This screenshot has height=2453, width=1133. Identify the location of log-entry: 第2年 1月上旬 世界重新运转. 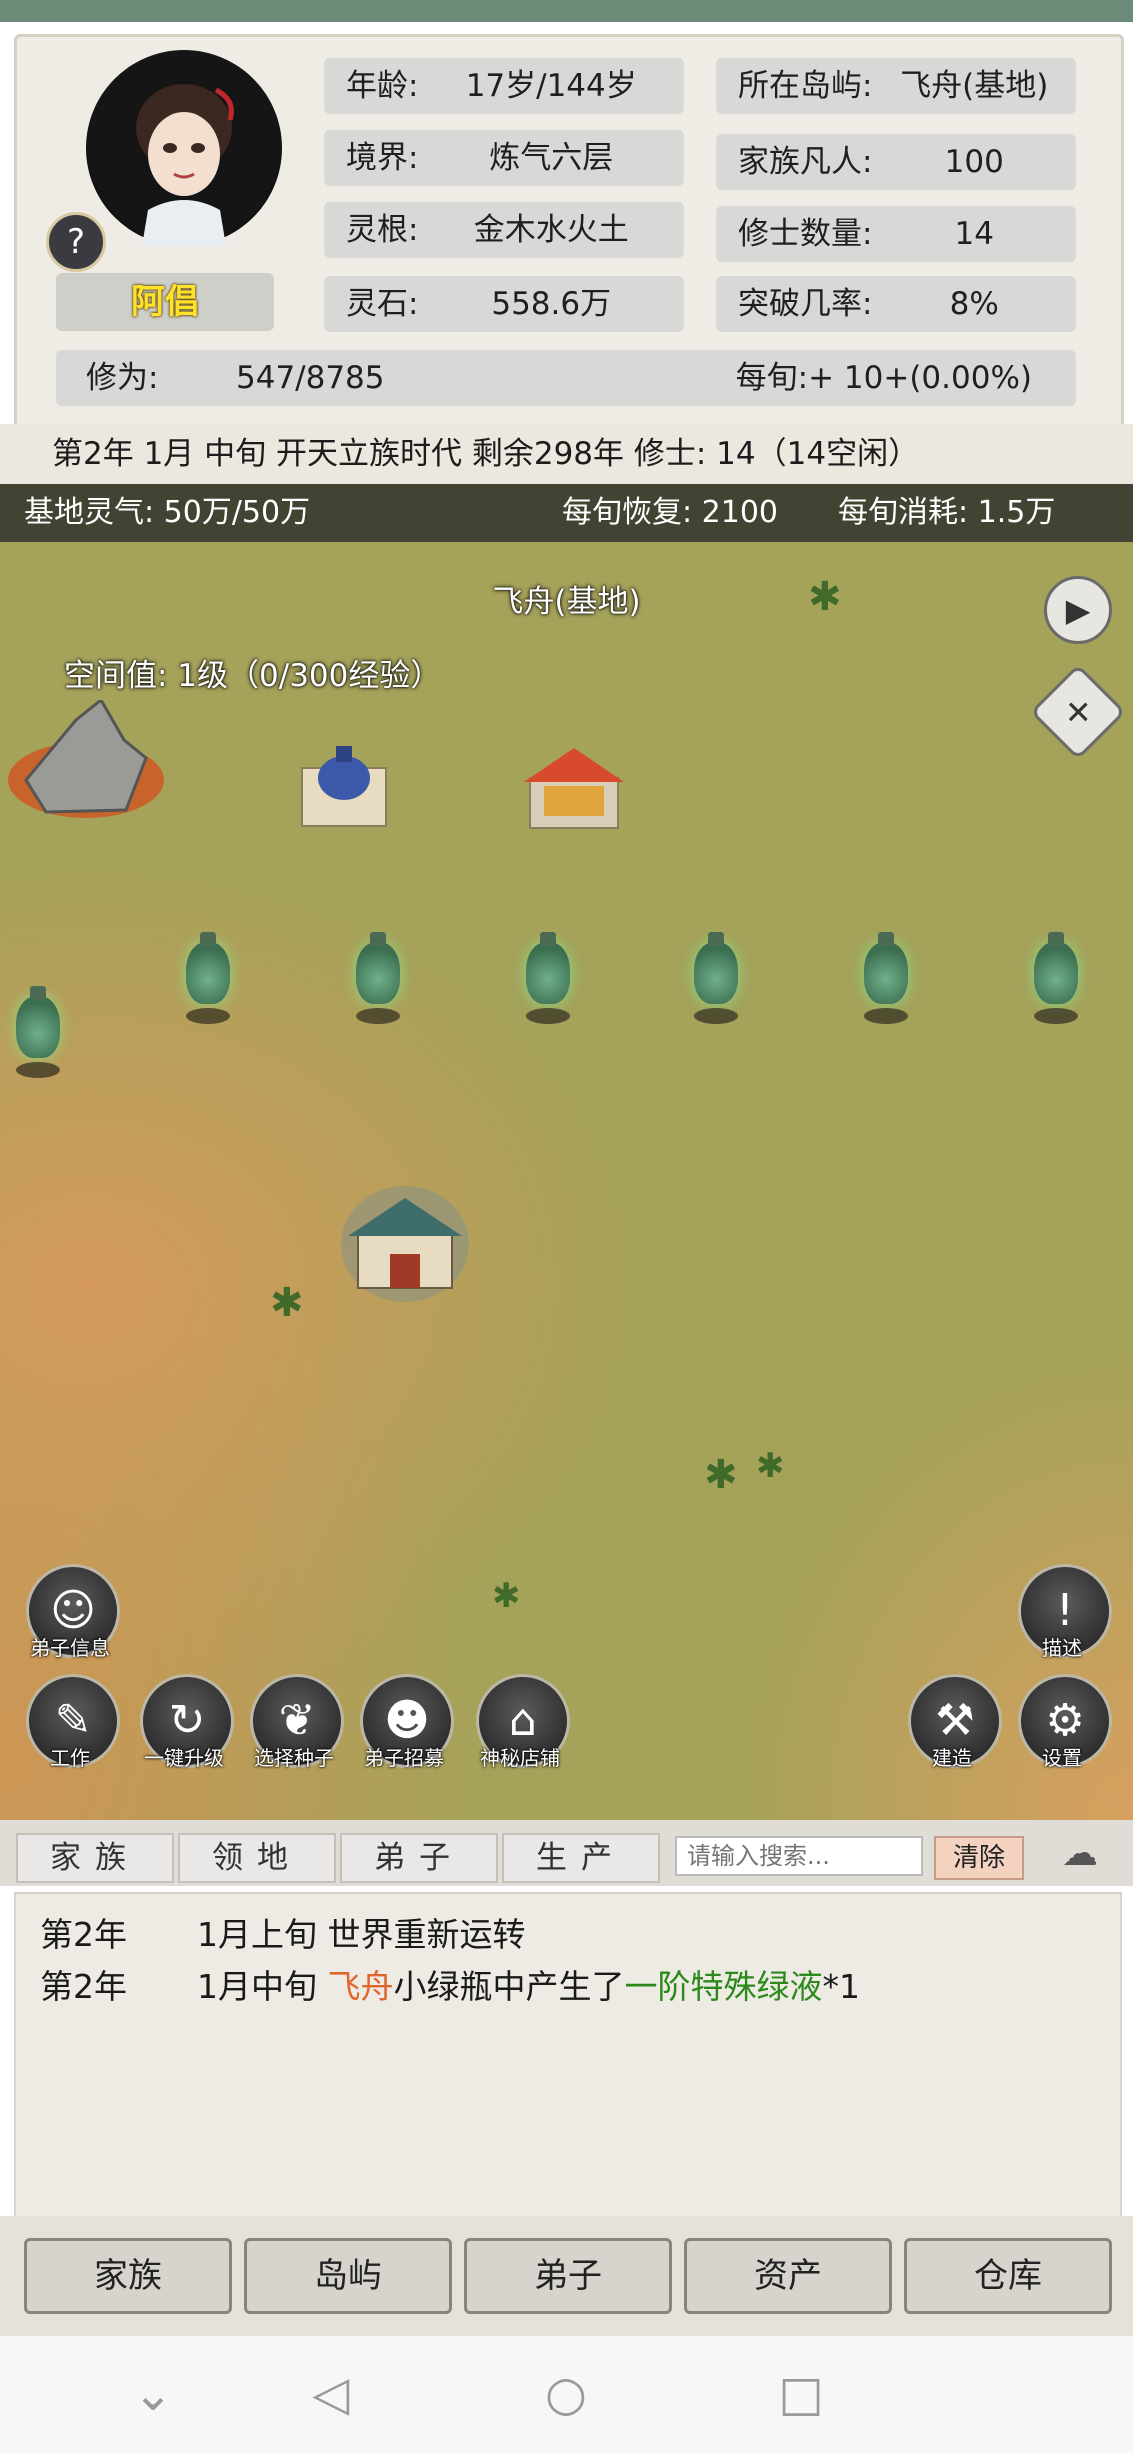
(283, 1934).